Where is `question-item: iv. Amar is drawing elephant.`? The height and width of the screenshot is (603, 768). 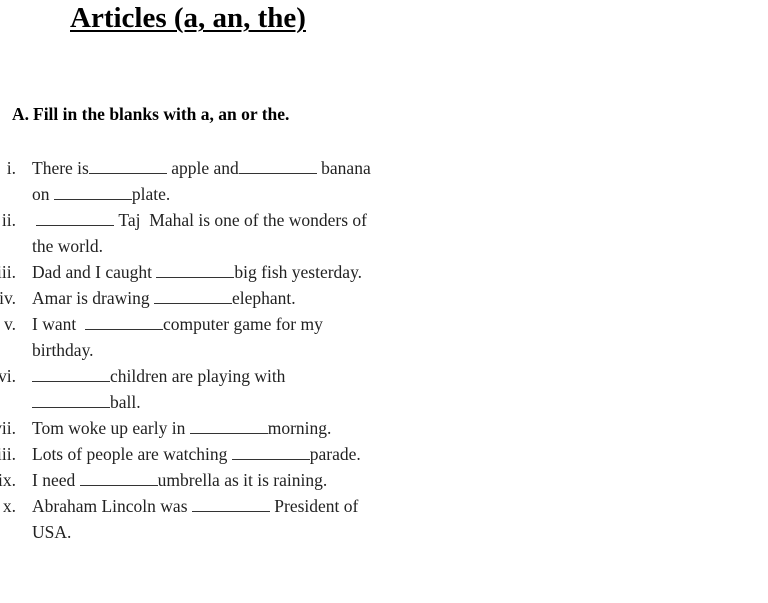 question-item: iv. Amar is drawing elephant. is located at coordinates (210, 298).